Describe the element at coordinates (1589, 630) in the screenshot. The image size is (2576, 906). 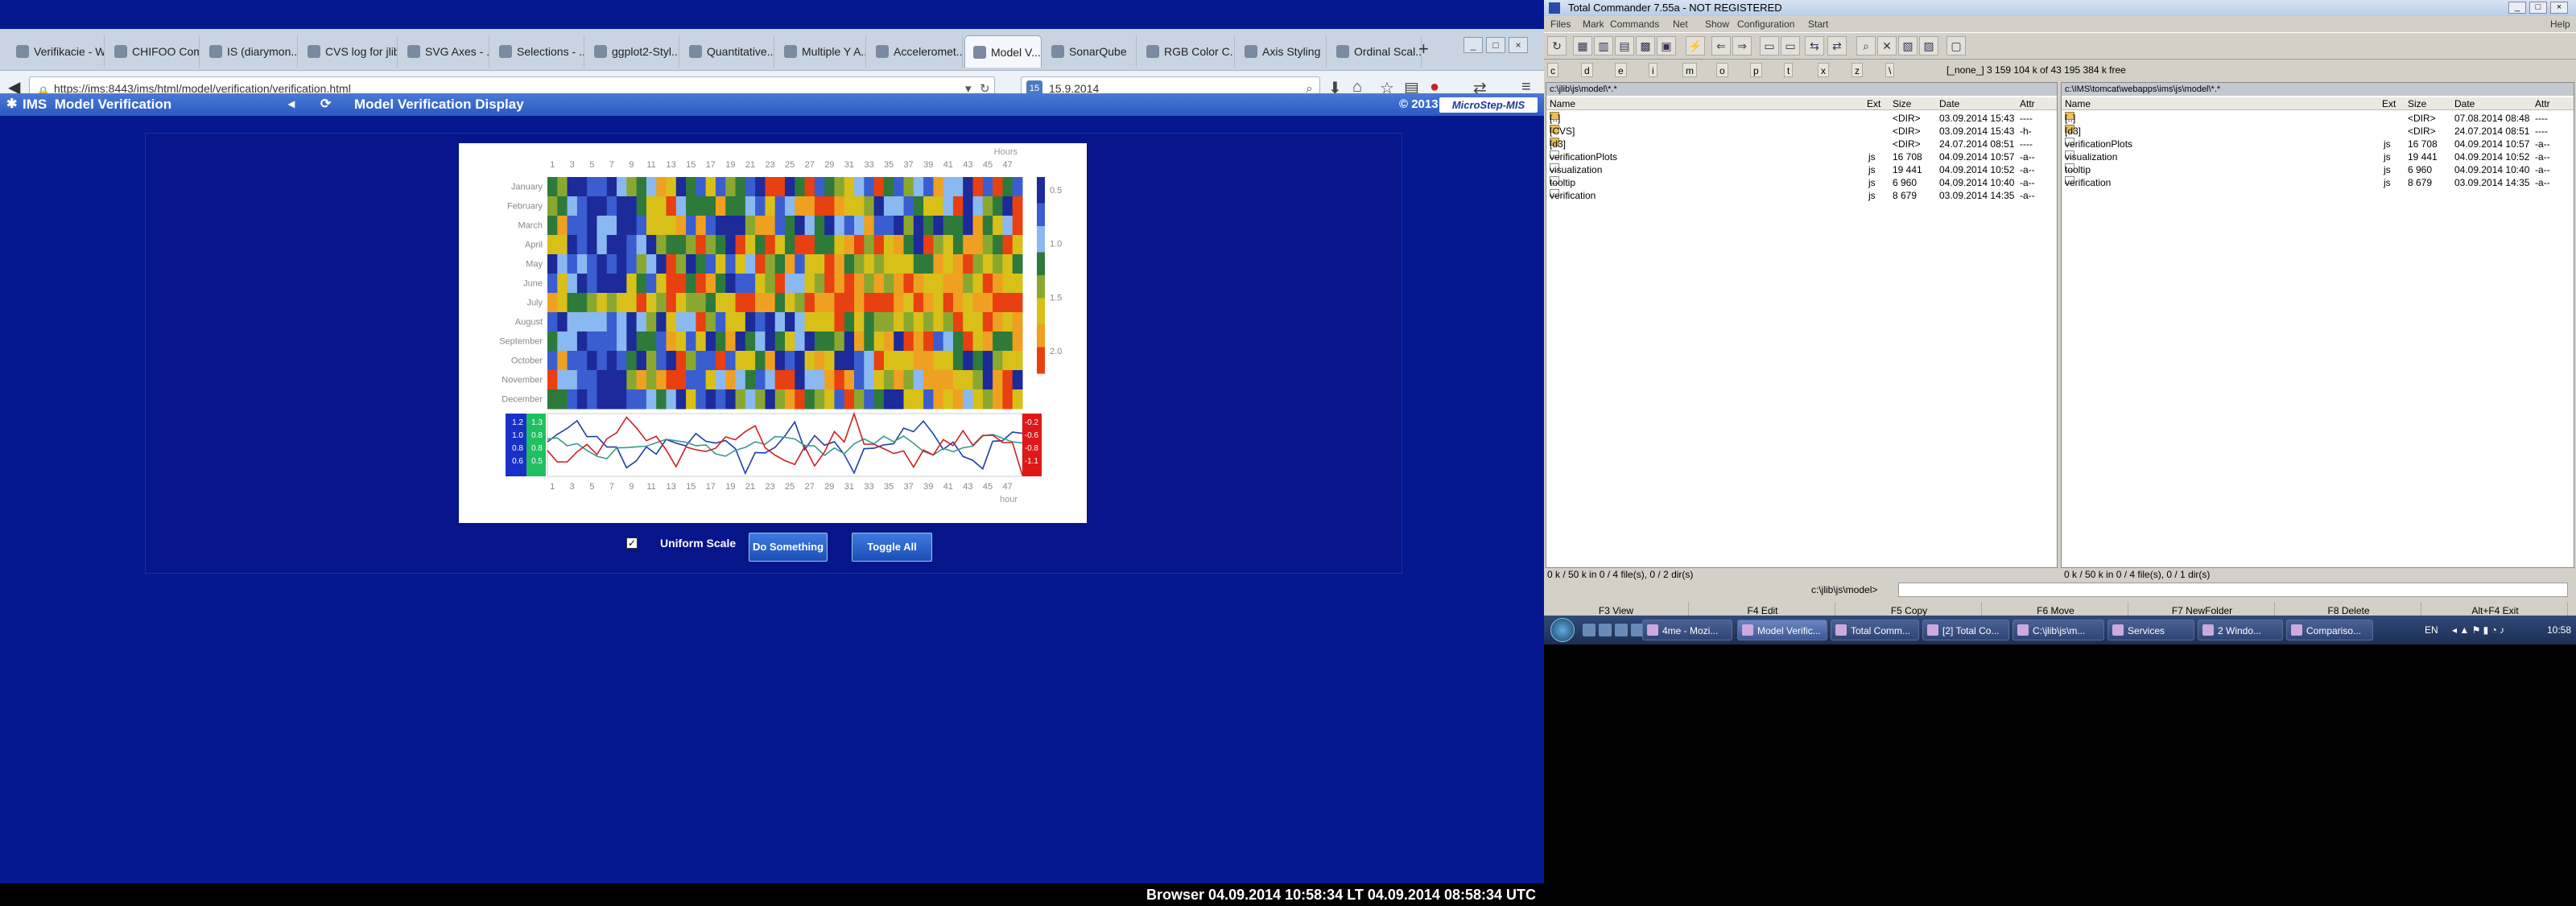
I see `quicklaunch-icon` at that location.